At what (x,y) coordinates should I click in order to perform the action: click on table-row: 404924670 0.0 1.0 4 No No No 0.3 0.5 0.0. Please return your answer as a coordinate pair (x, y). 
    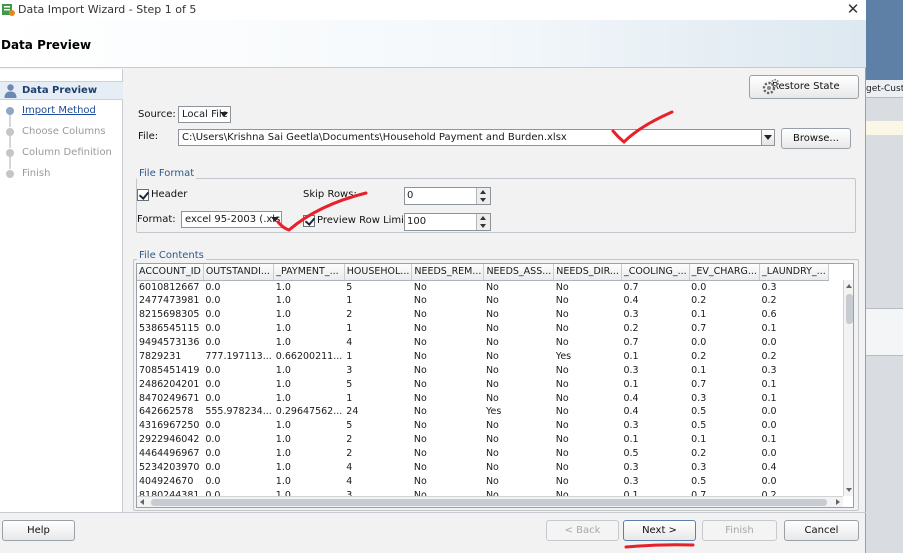
    Looking at the image, I should click on (482, 481).